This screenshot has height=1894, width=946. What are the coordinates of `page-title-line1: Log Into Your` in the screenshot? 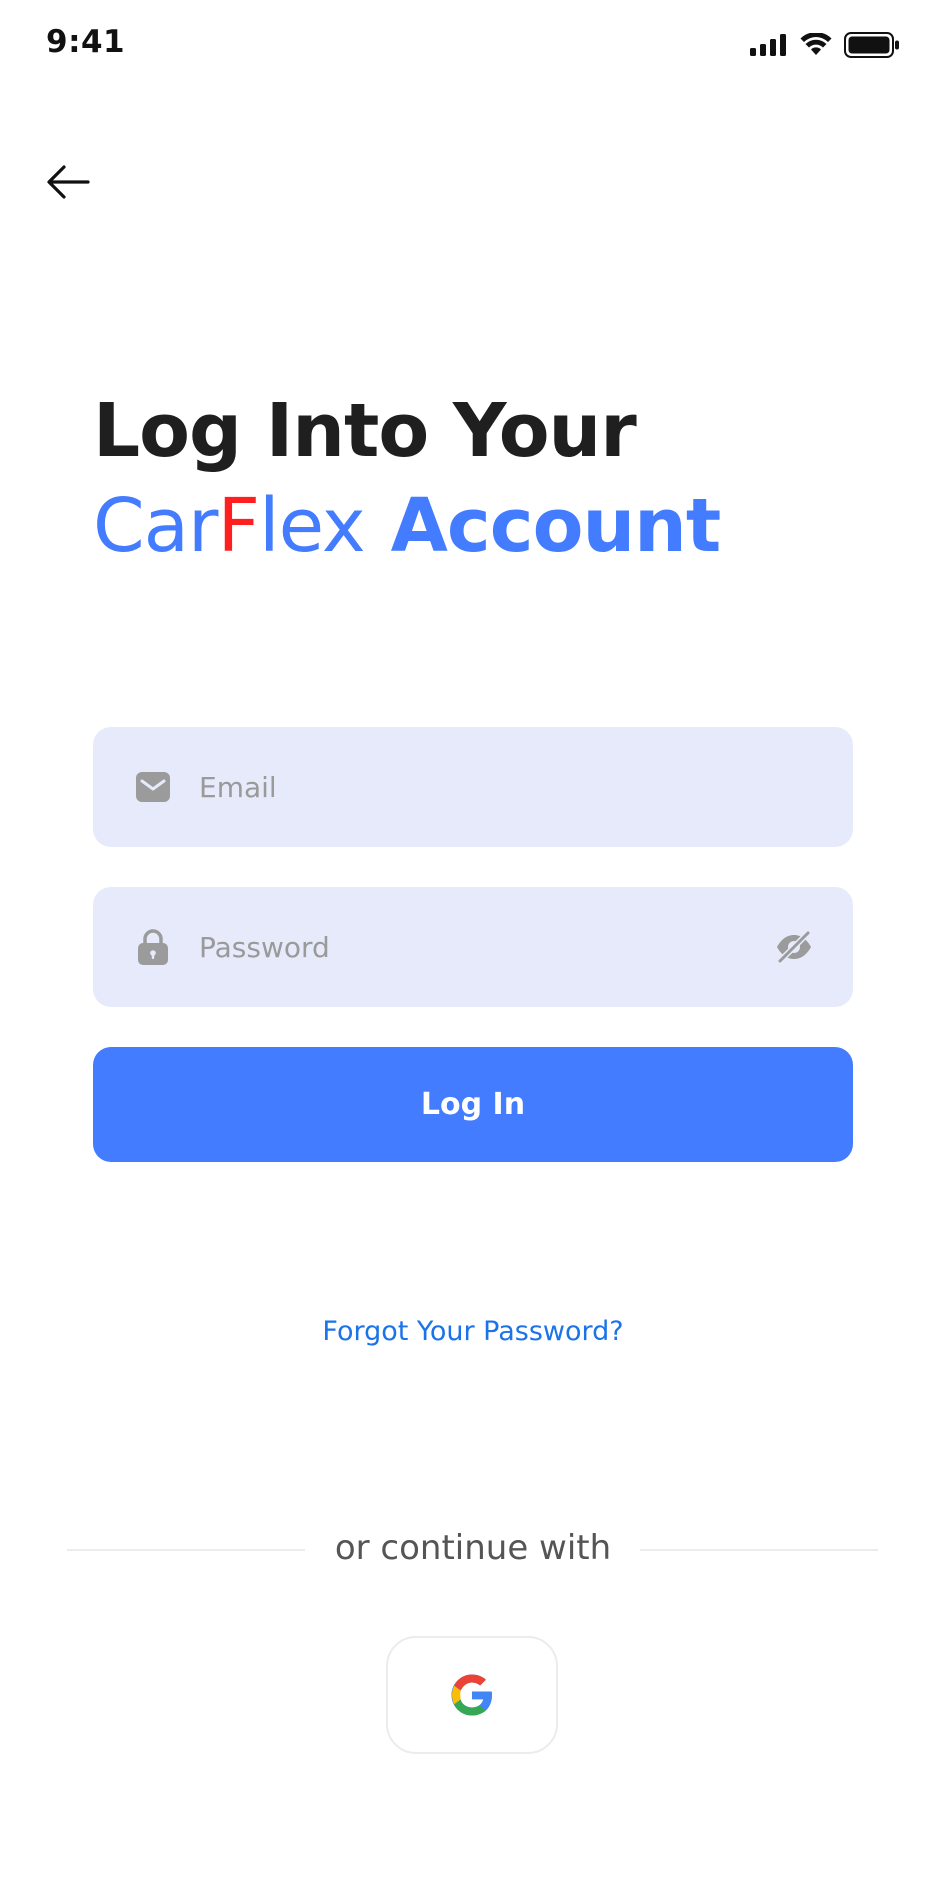 It's located at (365, 431).